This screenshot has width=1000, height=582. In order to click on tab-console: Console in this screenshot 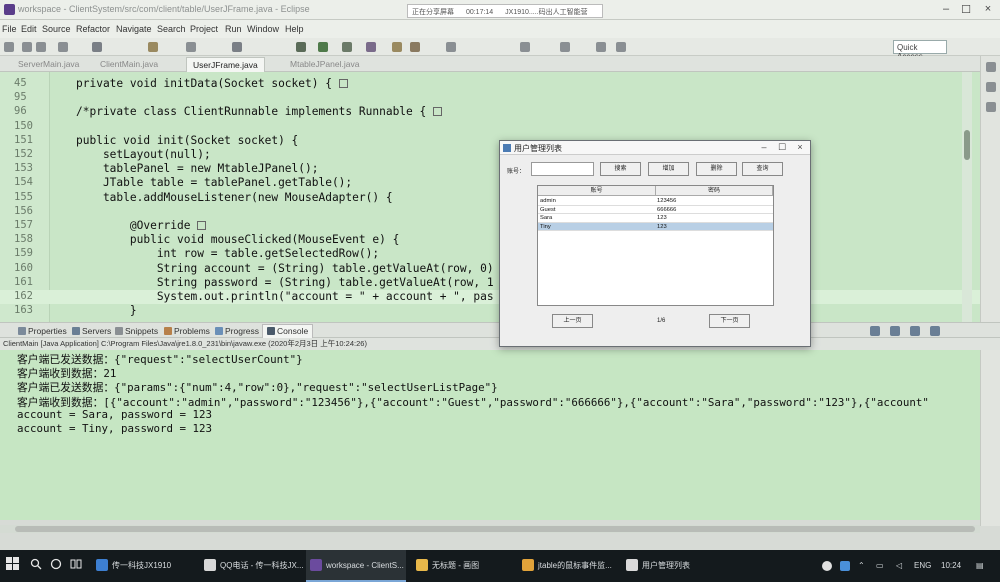, I will do `click(288, 331)`.